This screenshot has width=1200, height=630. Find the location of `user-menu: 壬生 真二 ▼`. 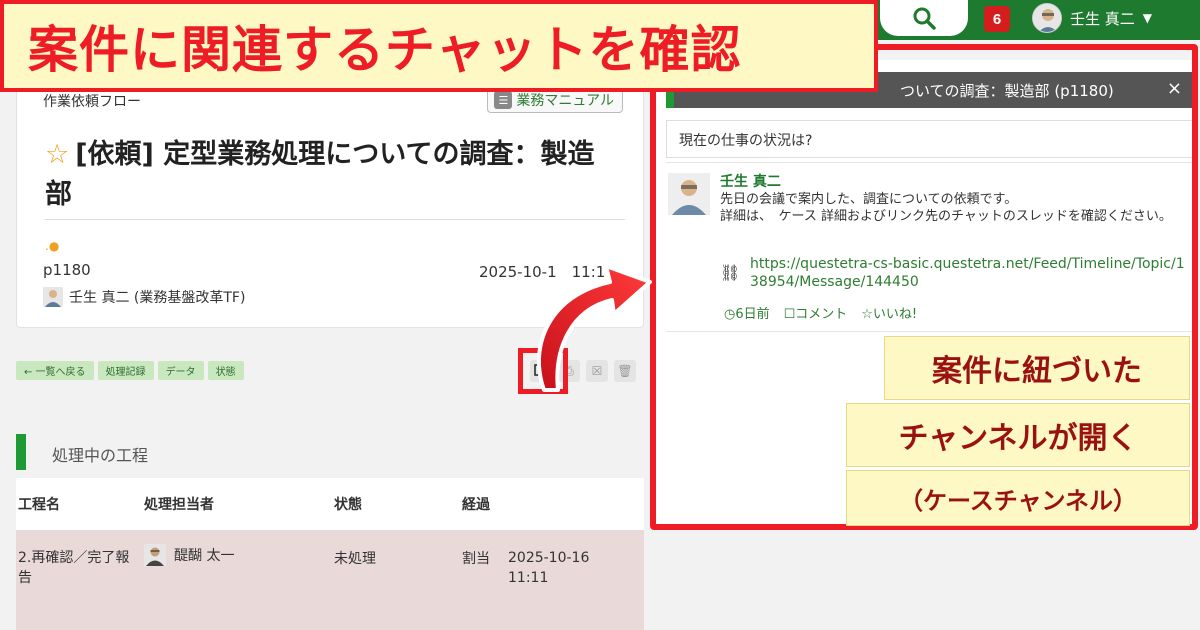

user-menu: 壬生 真二 ▼ is located at coordinates (1092, 18).